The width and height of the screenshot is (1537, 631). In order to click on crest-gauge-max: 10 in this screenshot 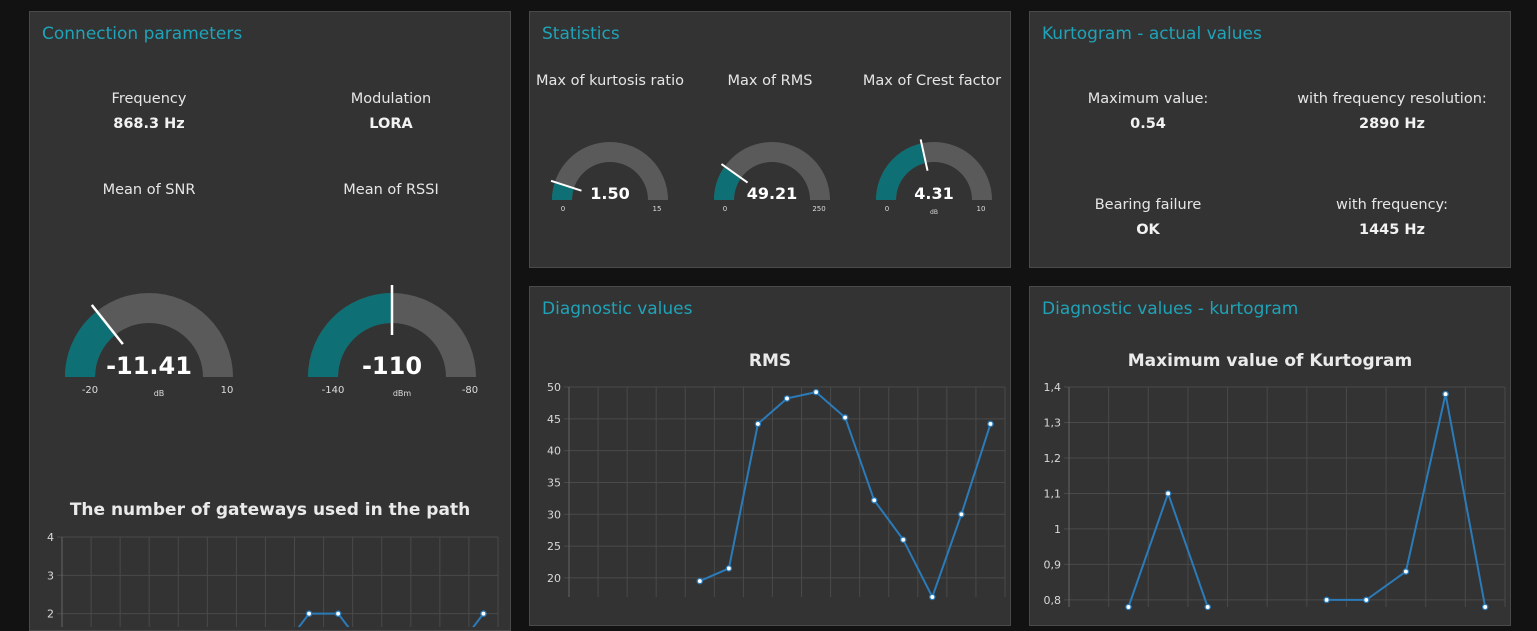, I will do `click(981, 209)`.